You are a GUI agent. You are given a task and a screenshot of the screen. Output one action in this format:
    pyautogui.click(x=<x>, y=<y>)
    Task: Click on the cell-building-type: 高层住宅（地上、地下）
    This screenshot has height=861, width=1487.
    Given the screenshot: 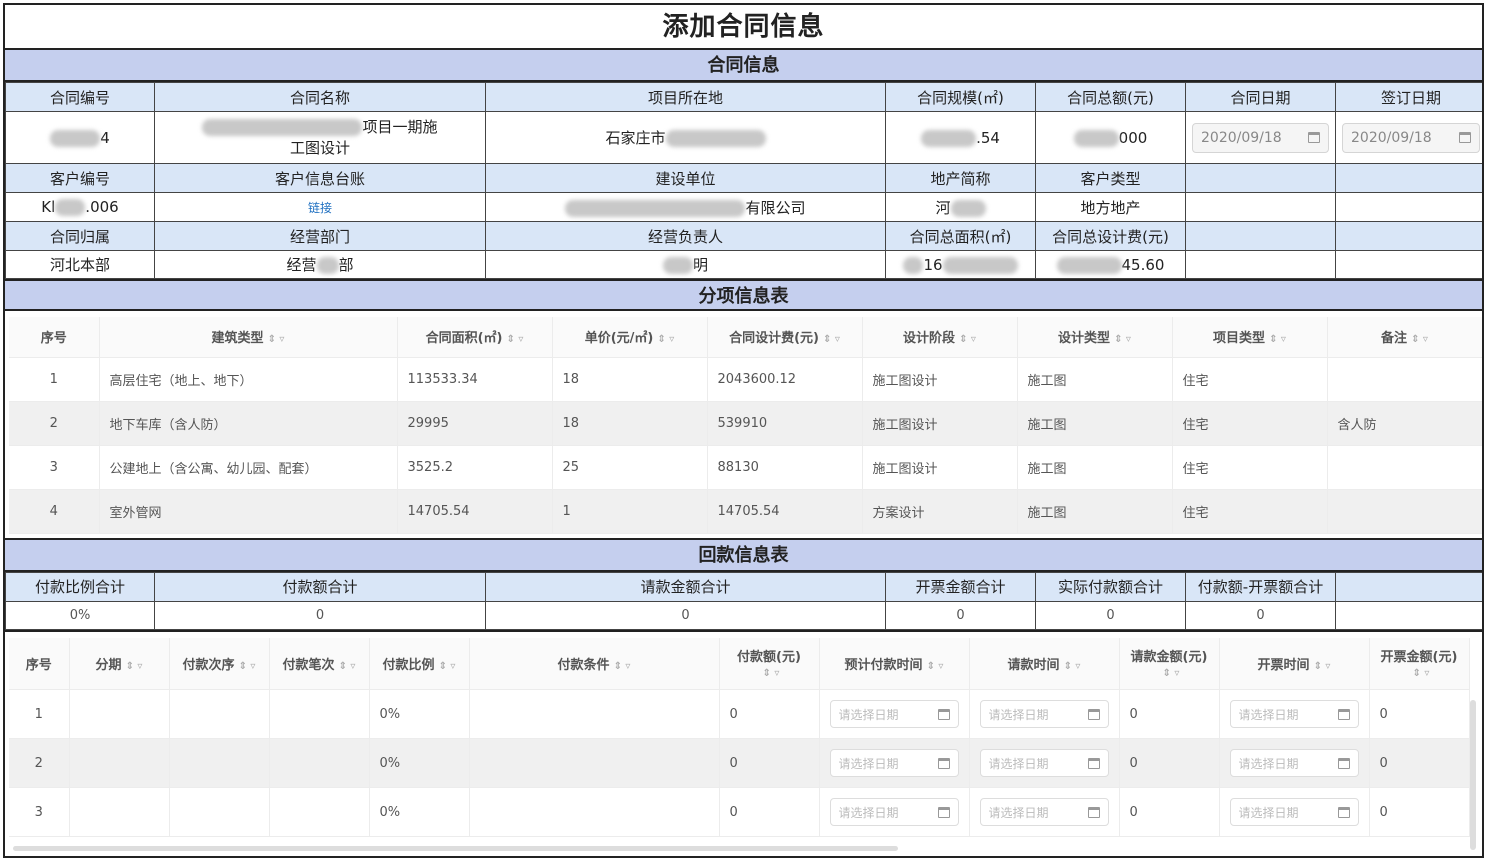 What is the action you would take?
    pyautogui.click(x=248, y=379)
    